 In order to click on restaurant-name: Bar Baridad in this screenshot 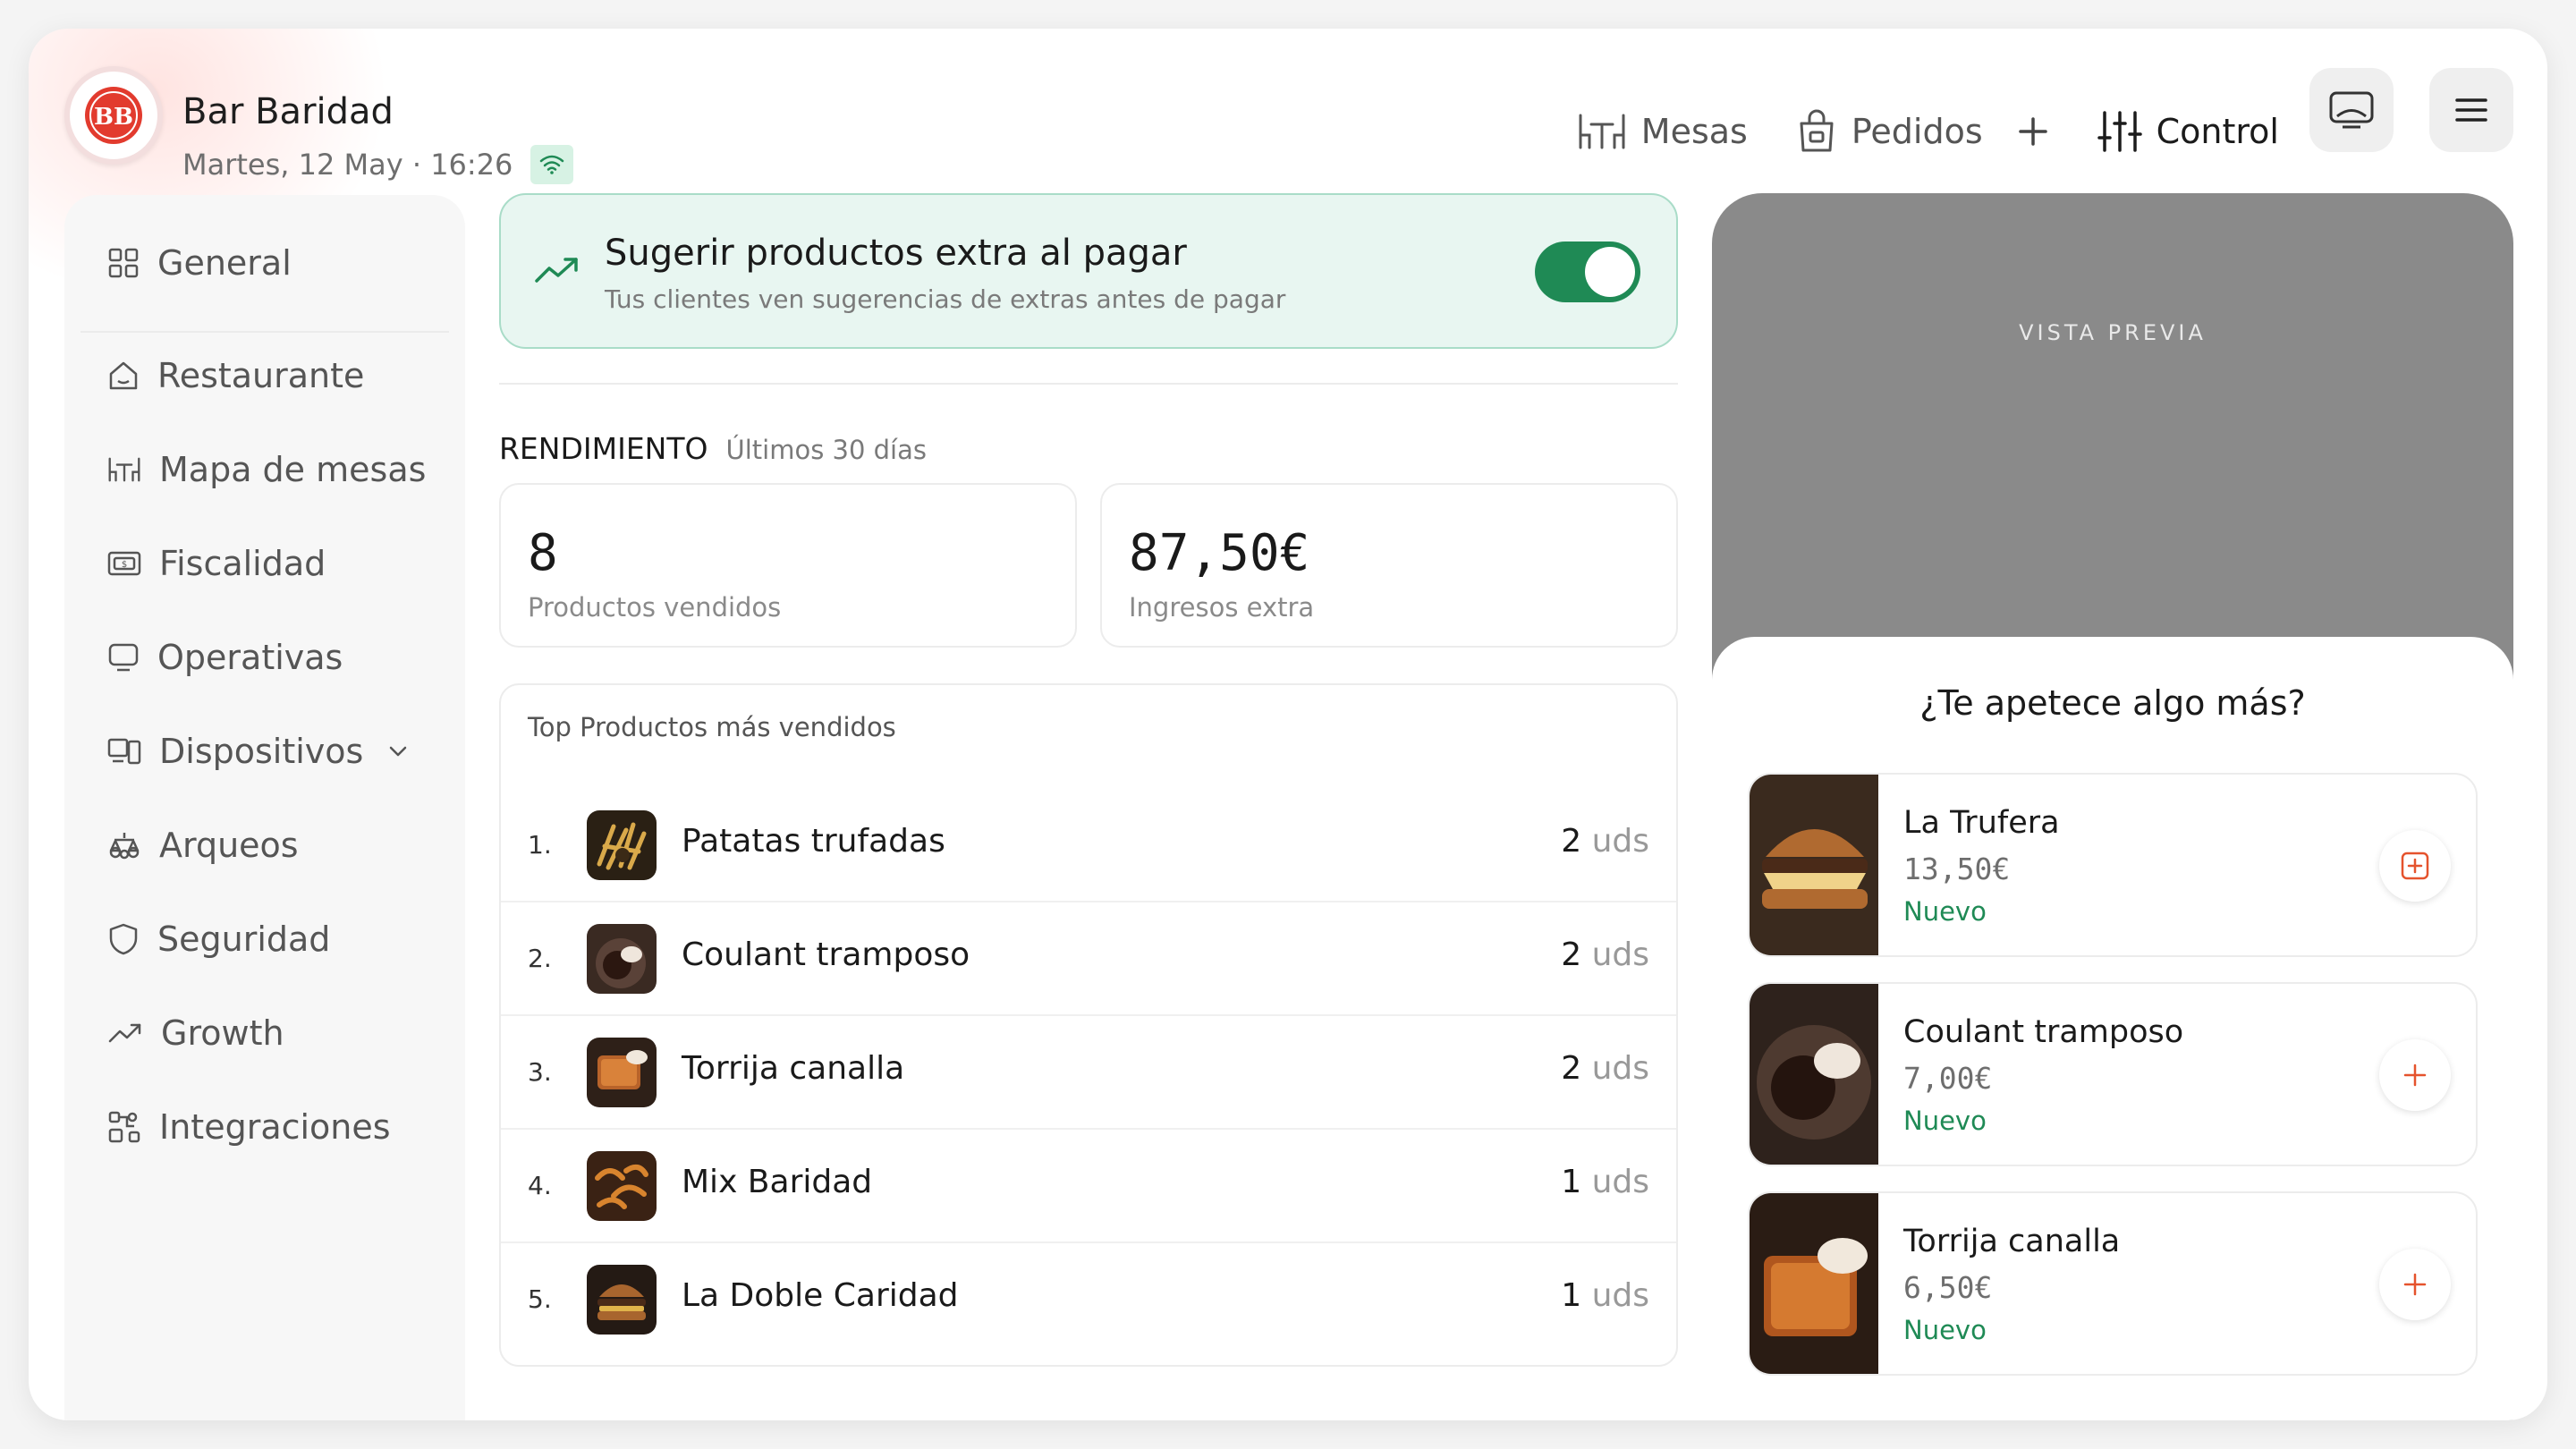, I will do `click(288, 111)`.